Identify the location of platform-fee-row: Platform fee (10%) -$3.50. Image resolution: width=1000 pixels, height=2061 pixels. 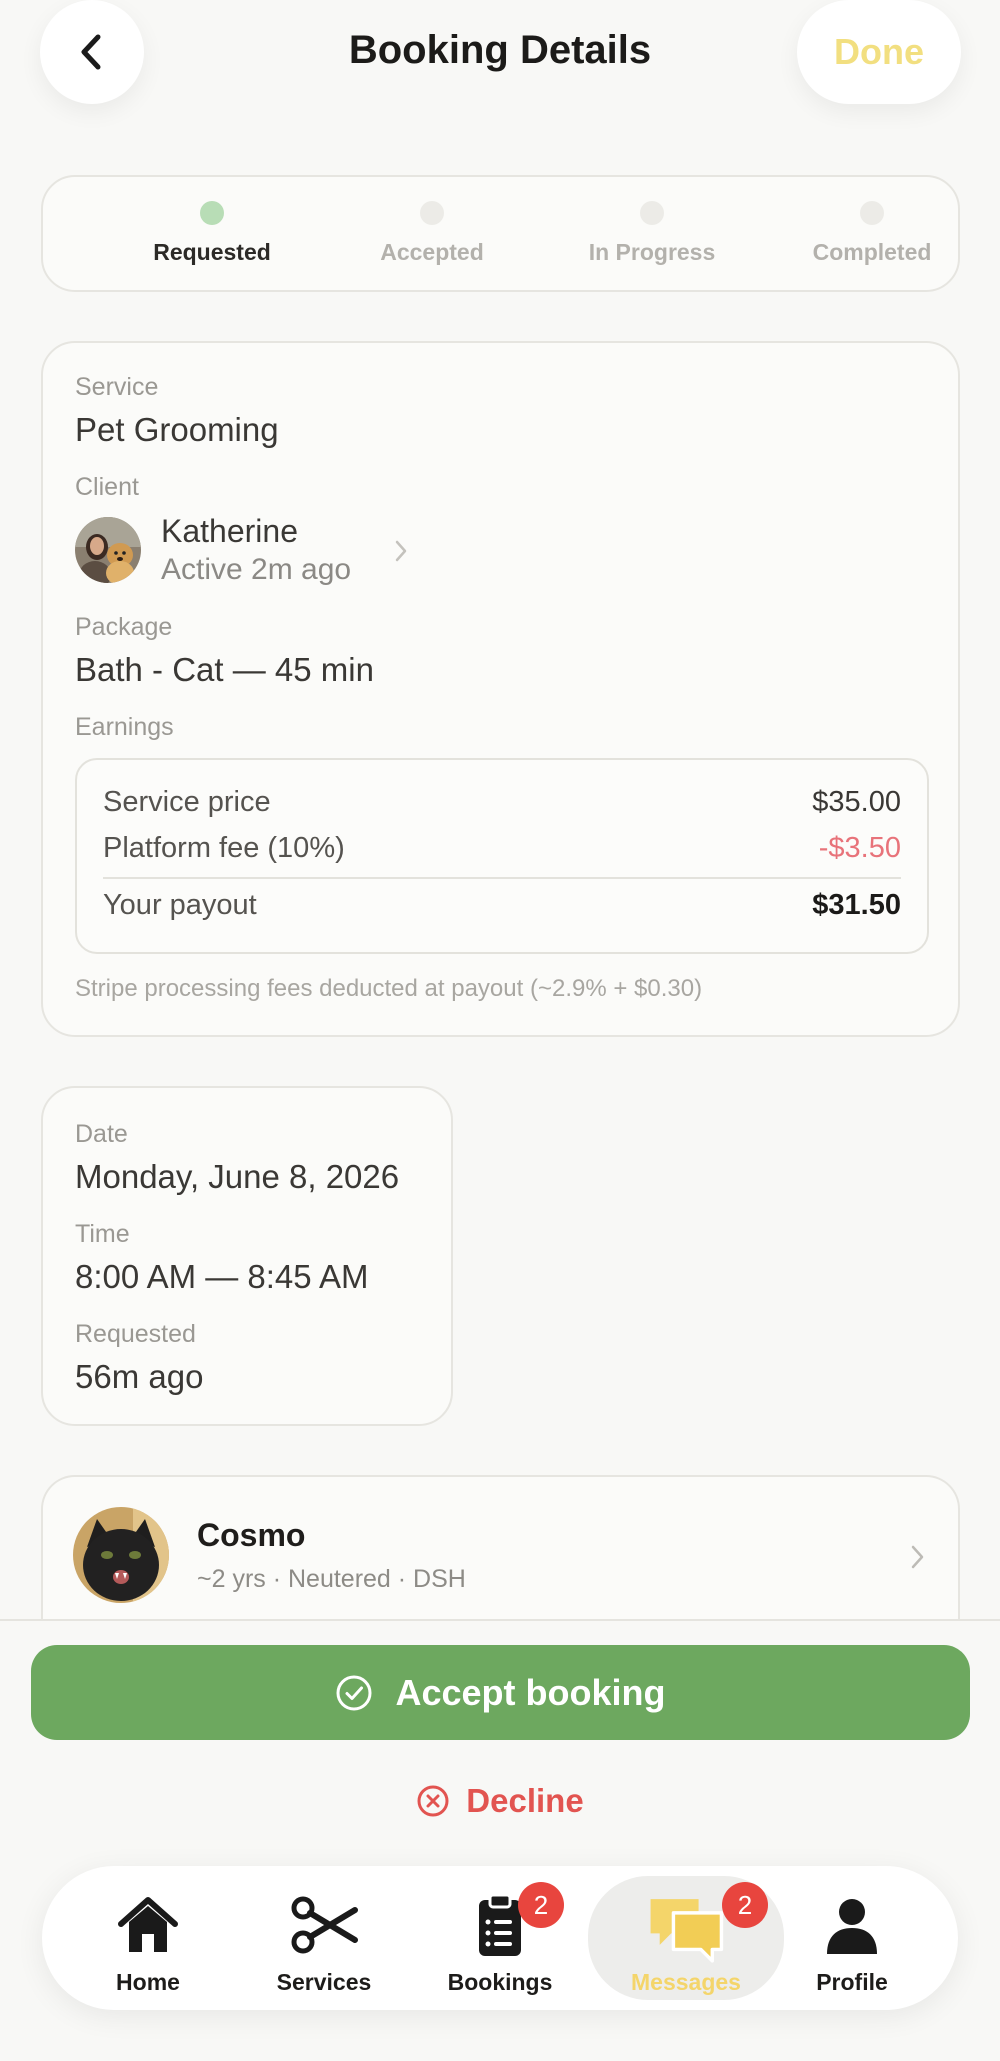
(502, 848).